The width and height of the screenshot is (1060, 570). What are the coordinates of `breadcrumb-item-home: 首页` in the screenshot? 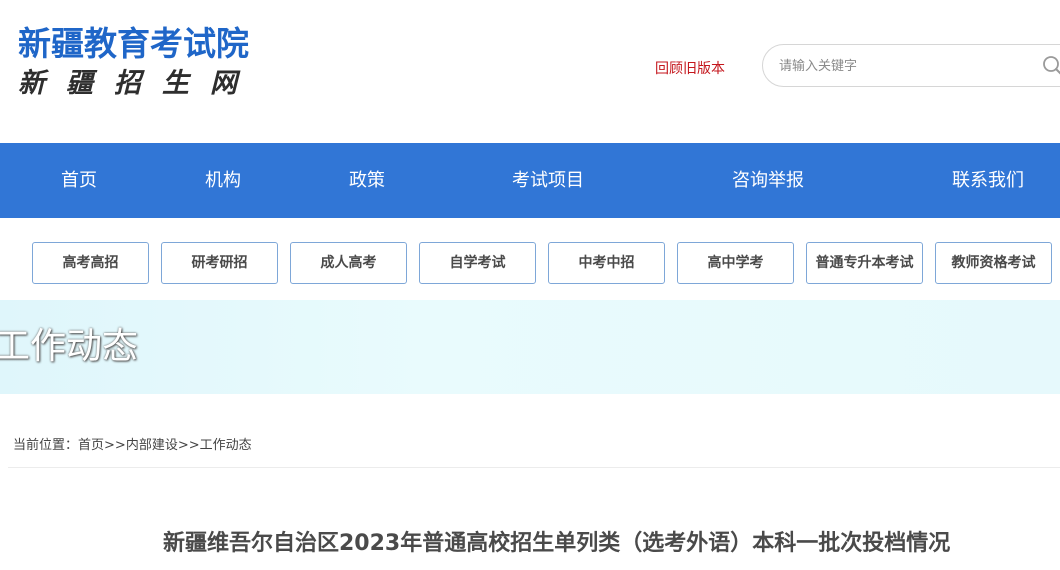 It's located at (91, 445).